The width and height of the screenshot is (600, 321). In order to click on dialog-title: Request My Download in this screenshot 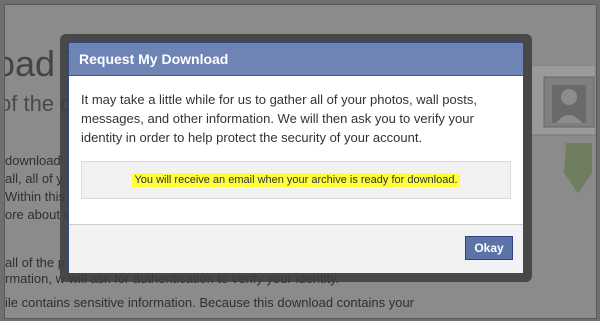, I will do `click(154, 59)`.